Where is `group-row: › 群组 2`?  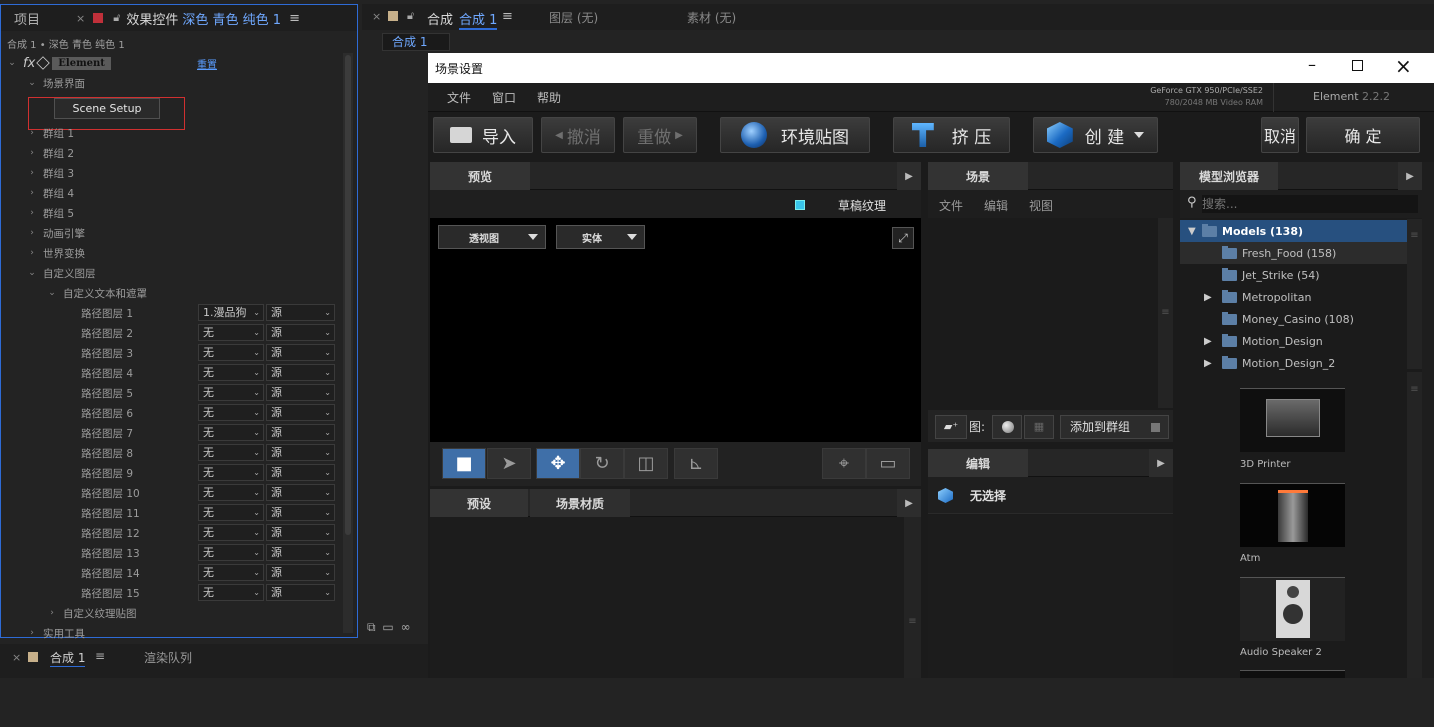
group-row: › 群组 2 is located at coordinates (50, 153).